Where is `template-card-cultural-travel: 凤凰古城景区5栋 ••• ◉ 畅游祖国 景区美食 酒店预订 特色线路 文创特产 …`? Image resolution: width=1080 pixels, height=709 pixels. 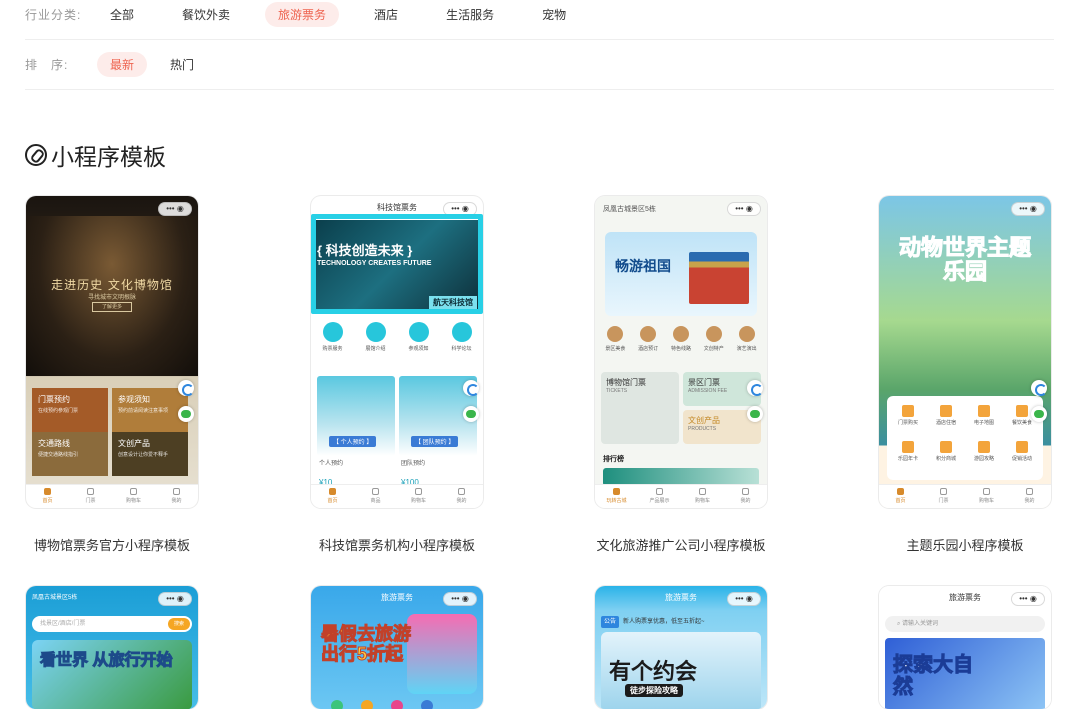 template-card-cultural-travel: 凤凰古城景区5栋 ••• ◉ 畅游祖国 景区美食 酒店预订 特色线路 文创特产 … is located at coordinates (681, 352).